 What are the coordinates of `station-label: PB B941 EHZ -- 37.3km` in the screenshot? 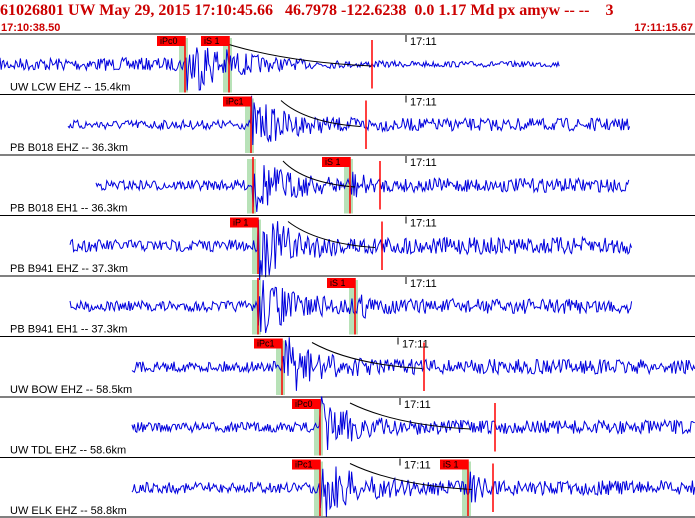 It's located at (69, 269).